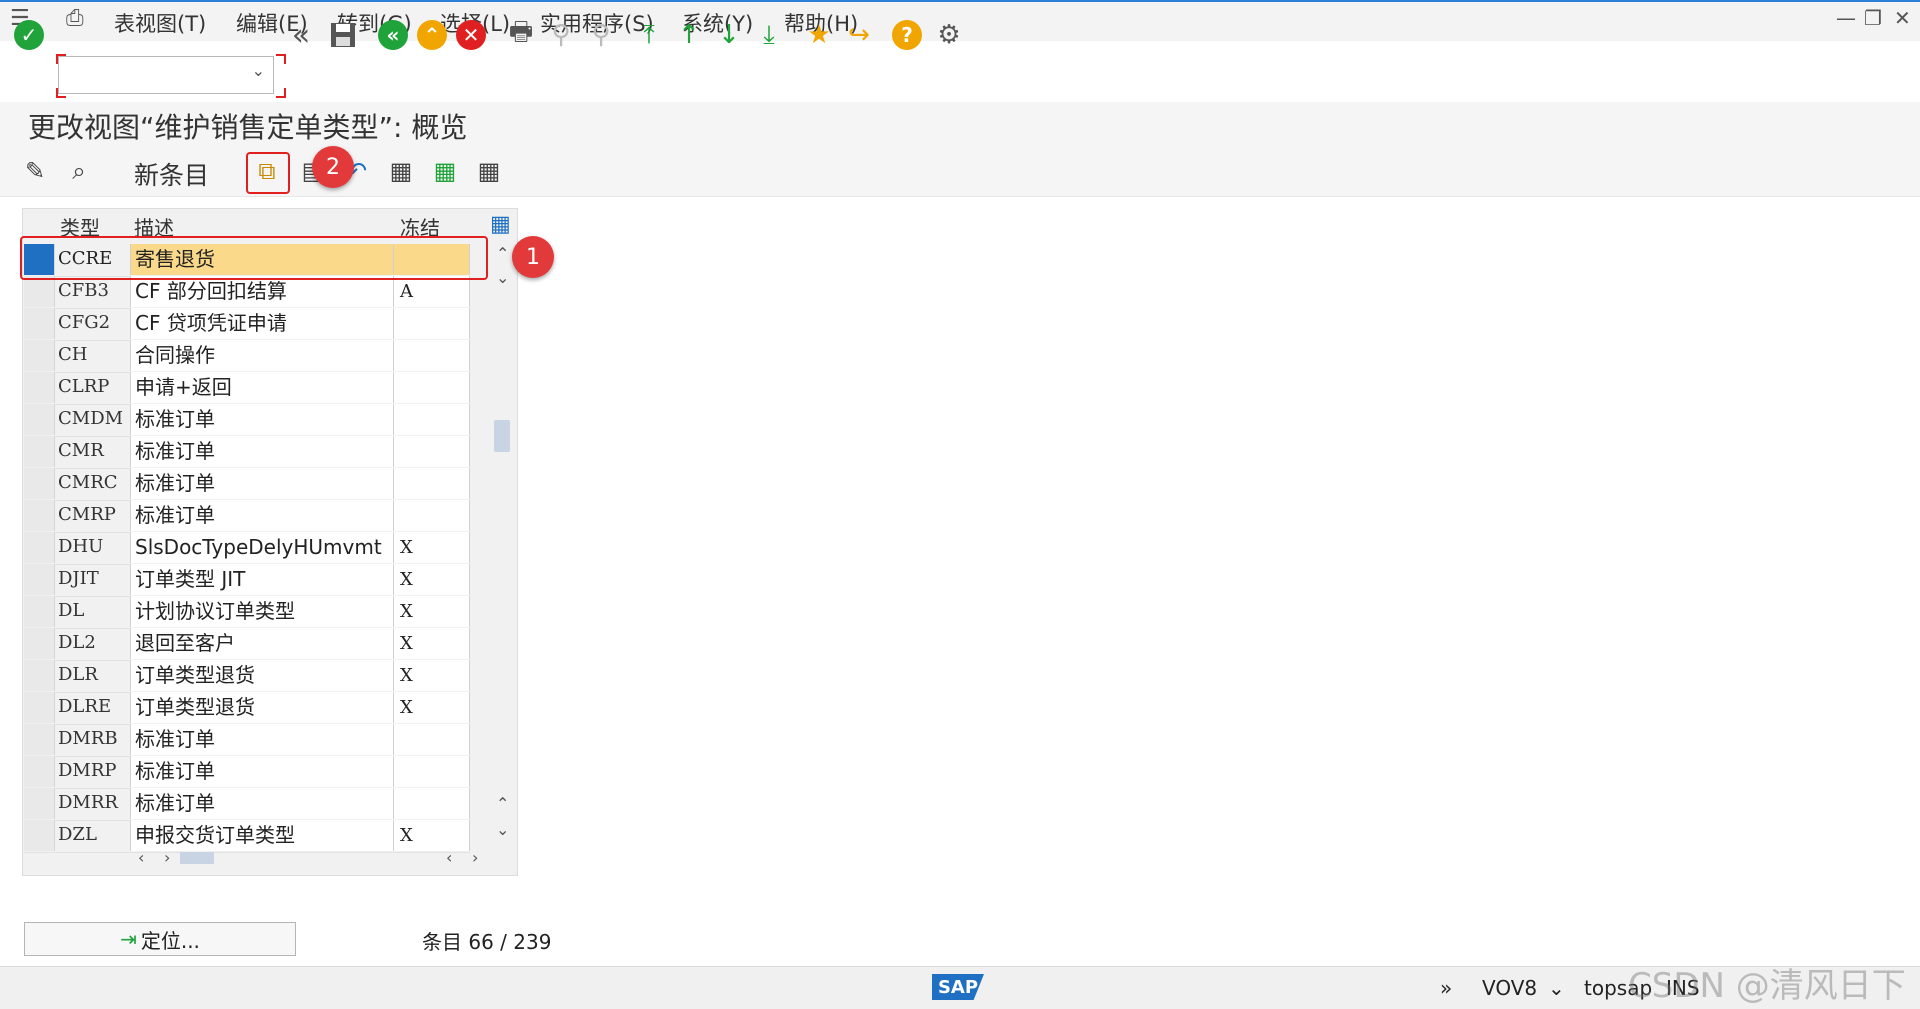  I want to click on status-transaction: VOV8, so click(1509, 988).